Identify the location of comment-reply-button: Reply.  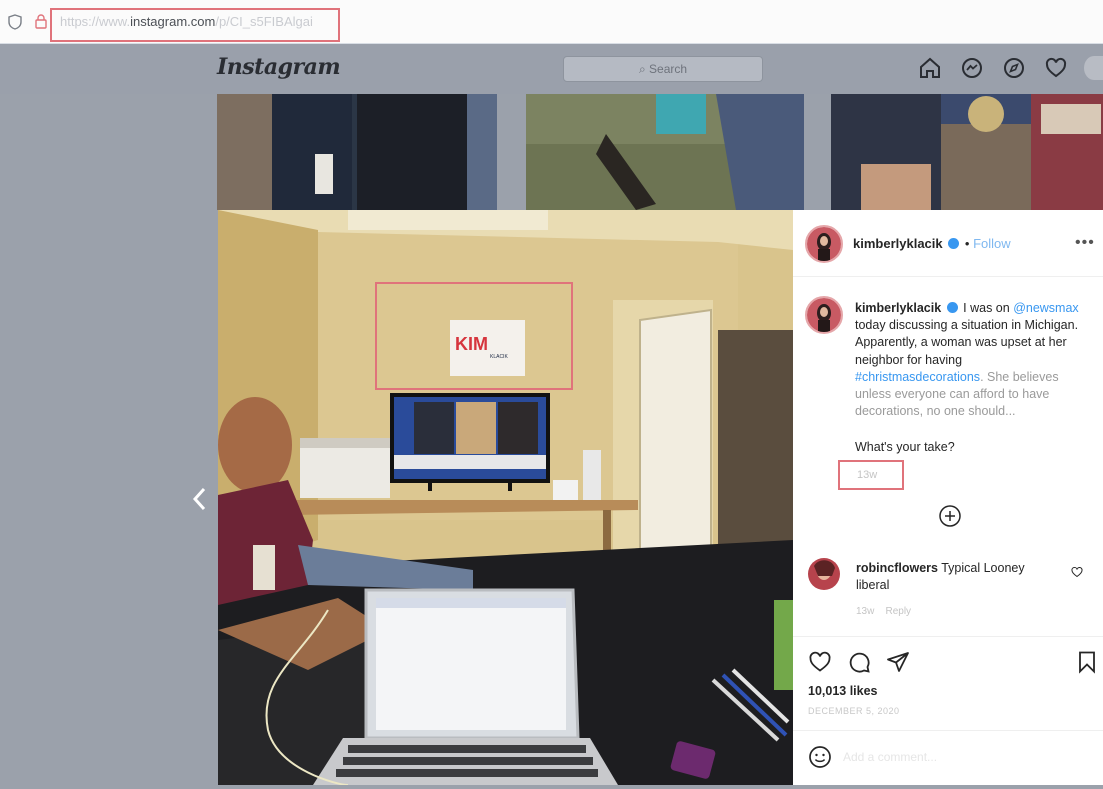
(898, 611).